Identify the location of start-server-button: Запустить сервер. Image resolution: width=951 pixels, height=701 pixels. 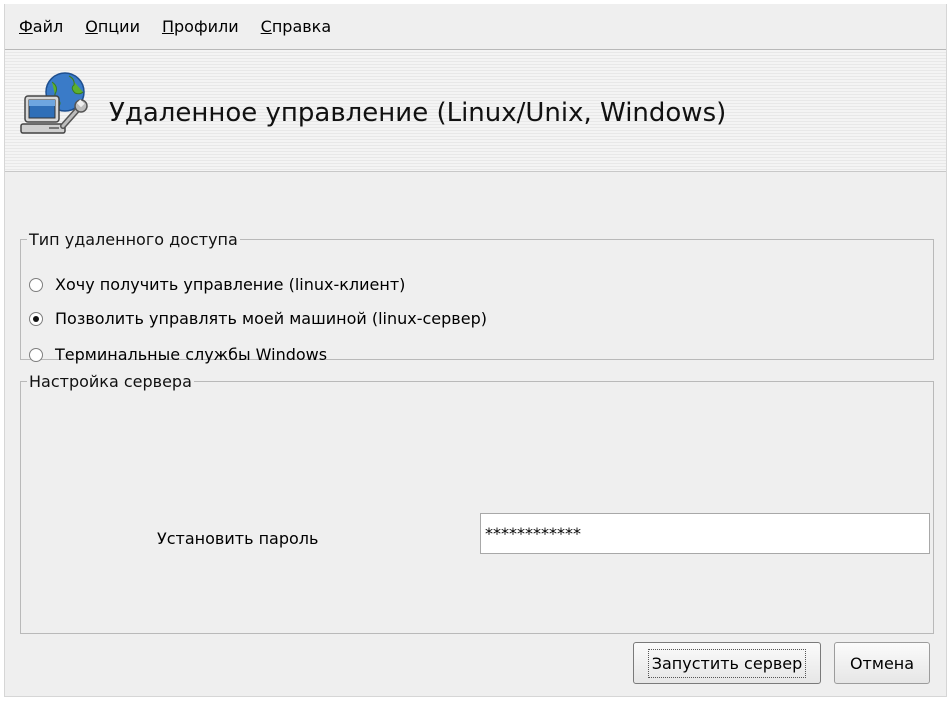
(727, 663).